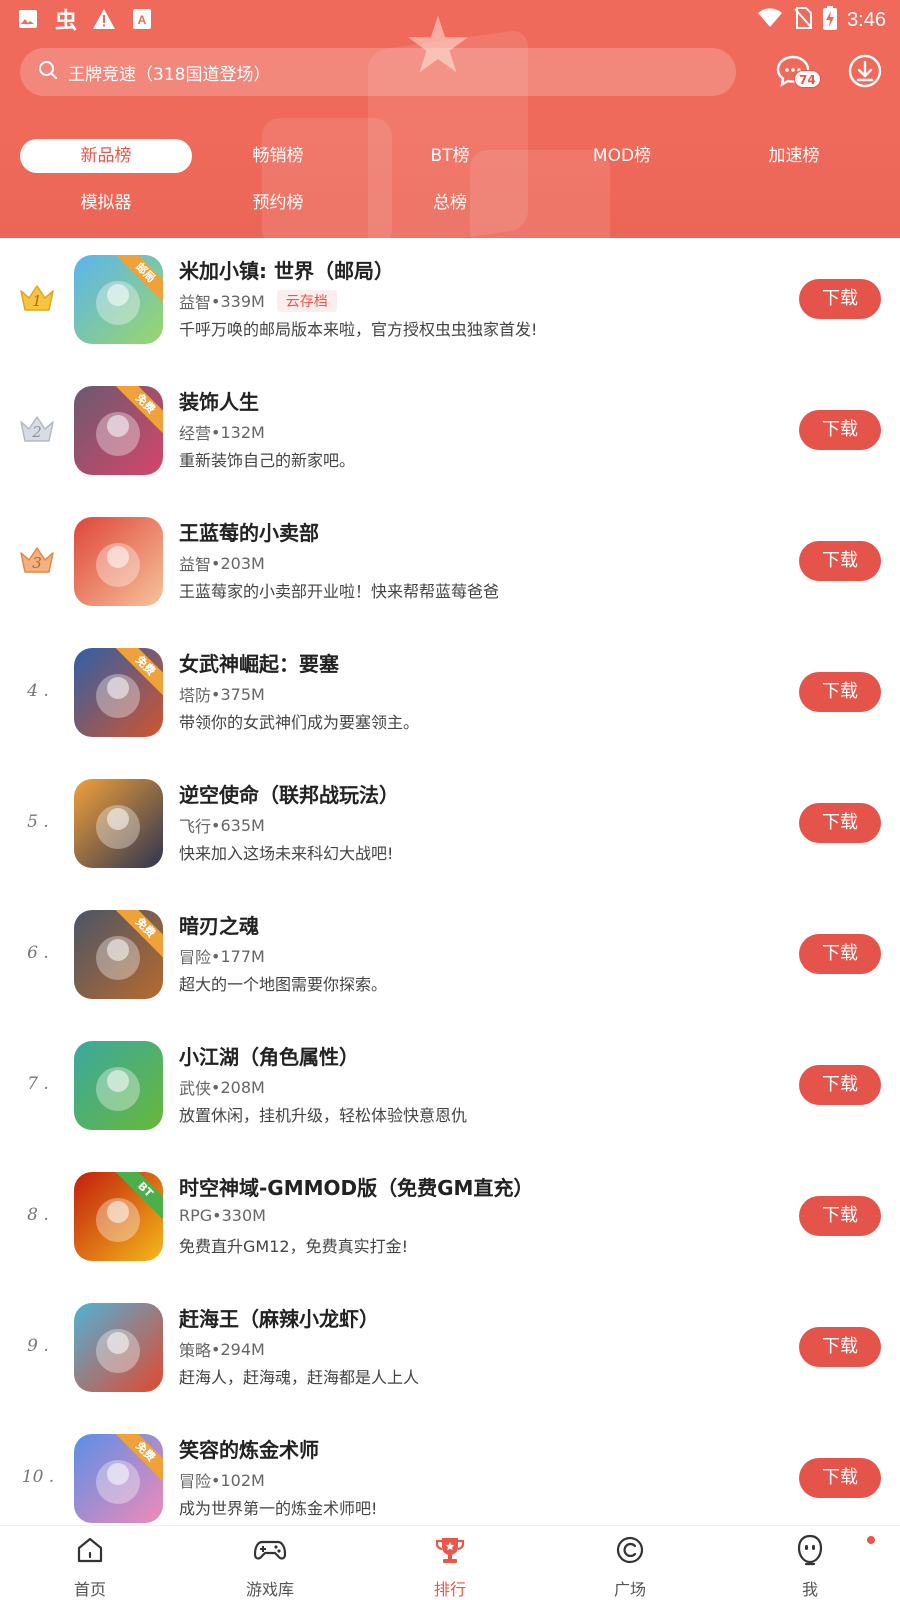  What do you see at coordinates (450, 1567) in the screenshot?
I see `nav-ranking: 排行` at bounding box center [450, 1567].